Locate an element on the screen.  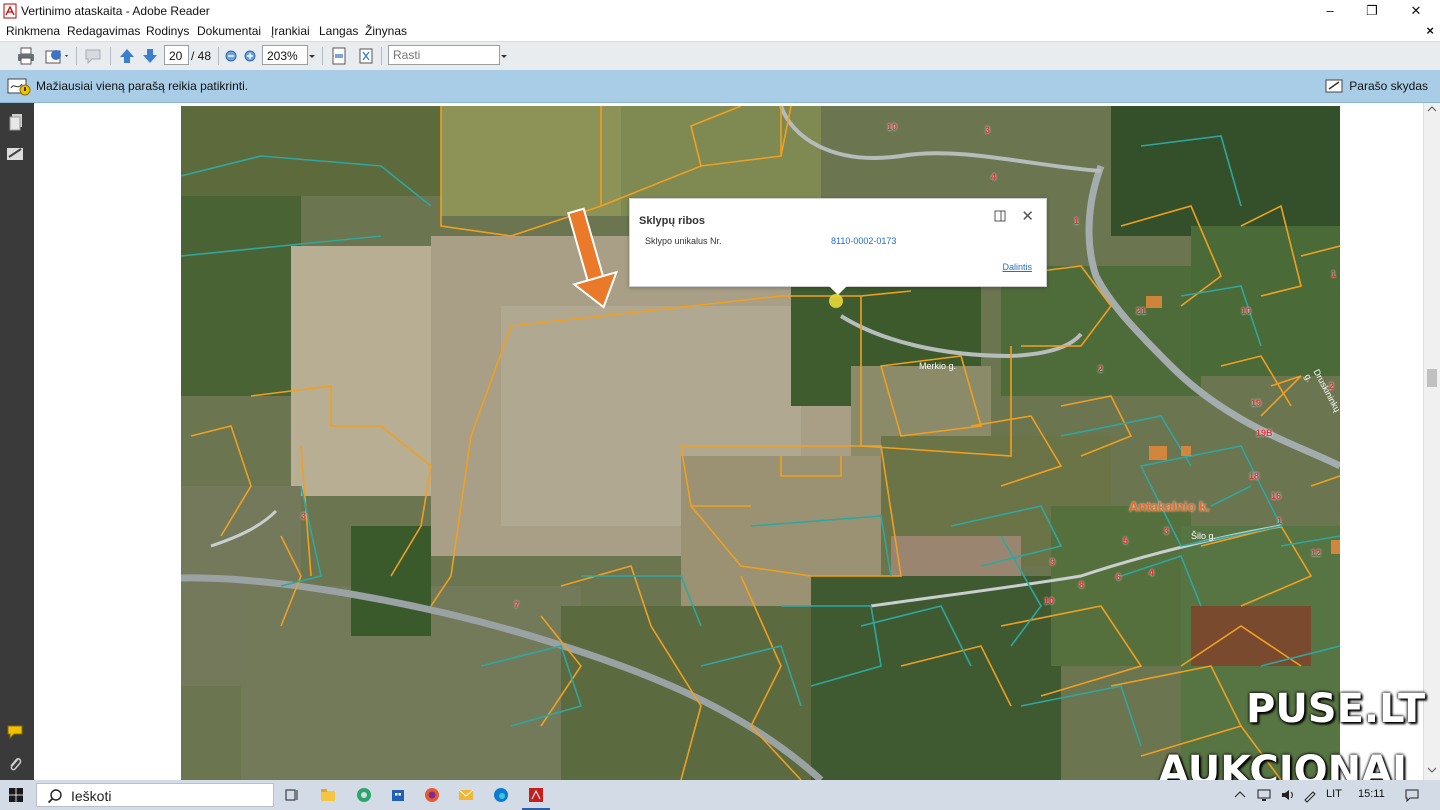
parcel-number: 7 is located at coordinates (517, 605).